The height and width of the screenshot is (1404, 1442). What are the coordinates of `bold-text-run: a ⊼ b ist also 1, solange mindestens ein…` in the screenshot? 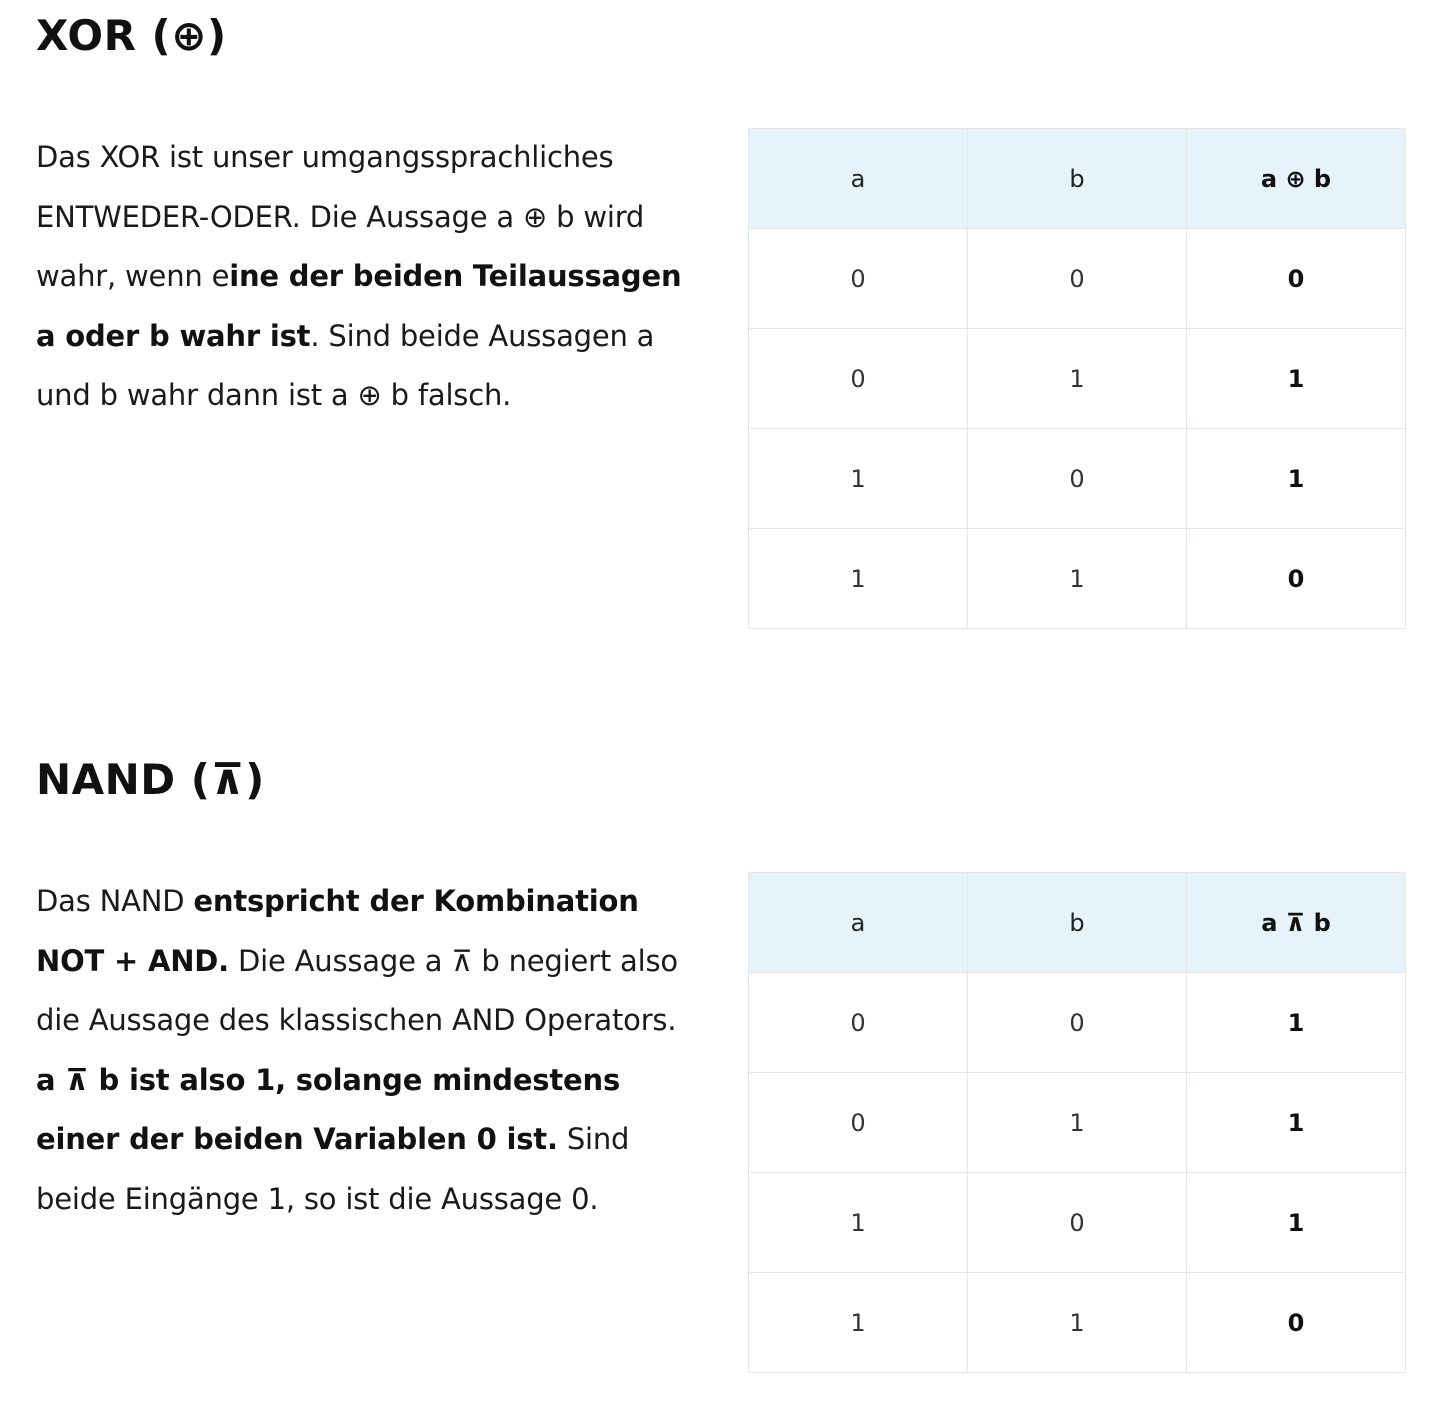 It's located at (328, 1109).